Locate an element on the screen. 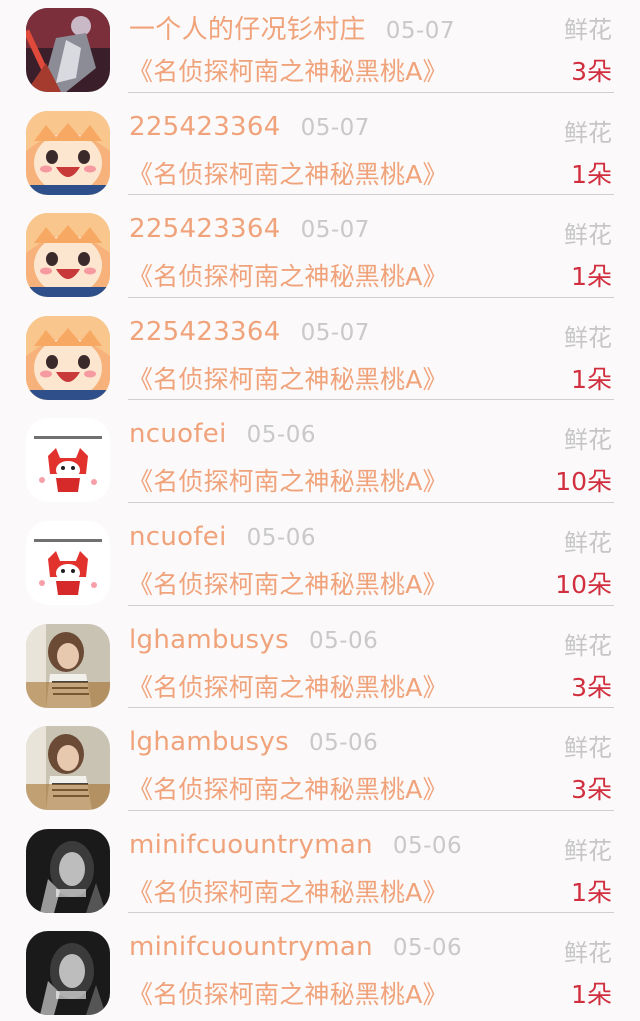  list-item: 一个人的仔况钐村庄 05-07 《名侦探柯南之神秘黑桃A》 鲜花 3朵 is located at coordinates (320, 51).